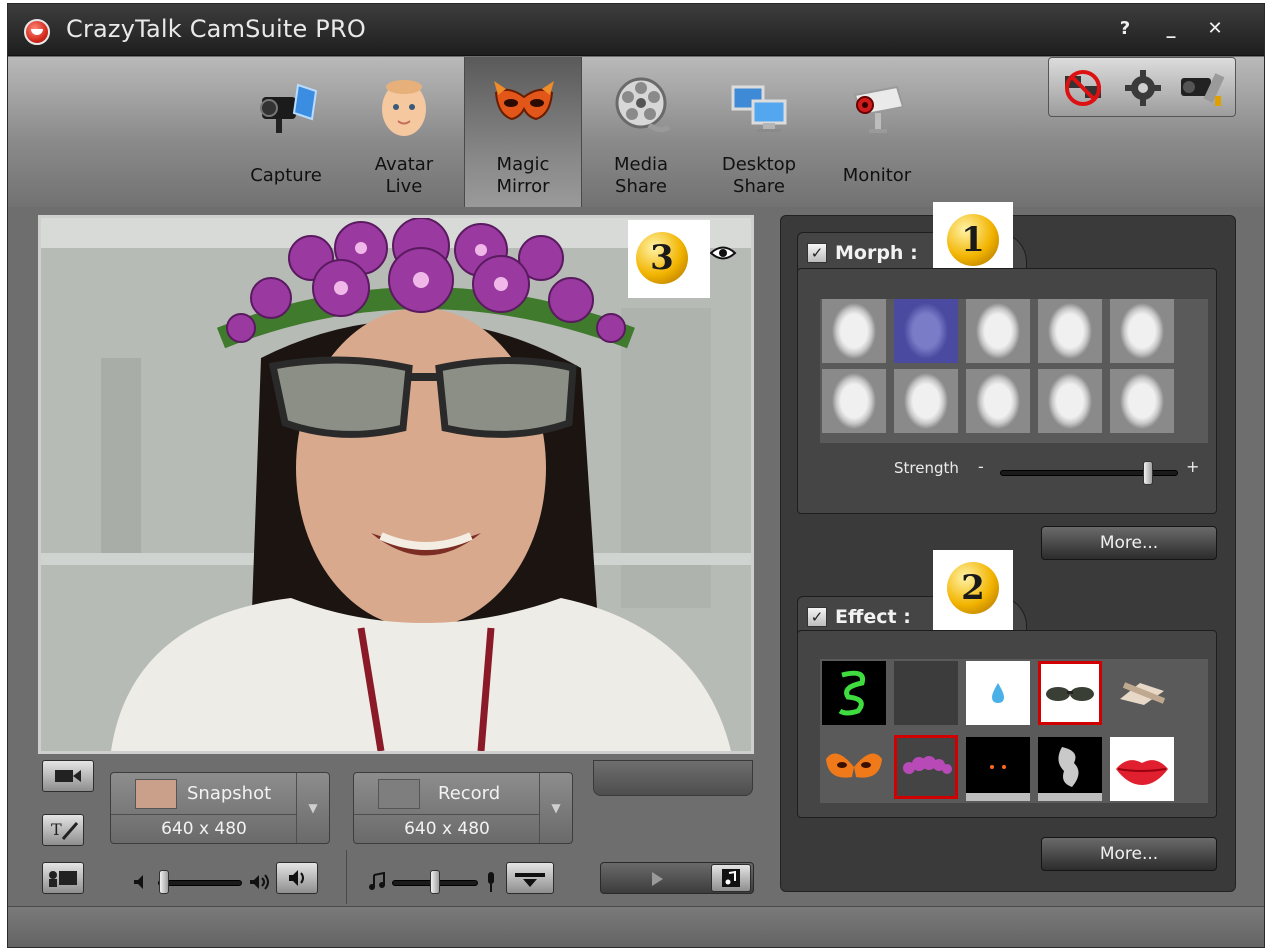  Describe the element at coordinates (662, 258) in the screenshot. I see `callout-badge-3: 3` at that location.